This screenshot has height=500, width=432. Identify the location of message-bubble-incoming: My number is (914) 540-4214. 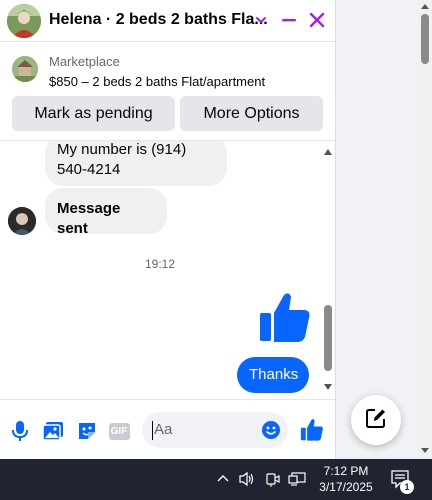
(136, 163).